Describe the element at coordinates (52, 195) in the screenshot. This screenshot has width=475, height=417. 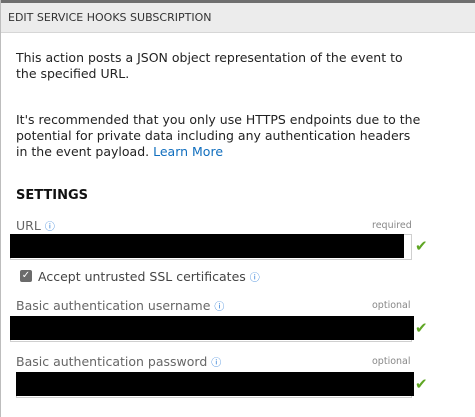
I see `settings-heading: SETTINGS` at that location.